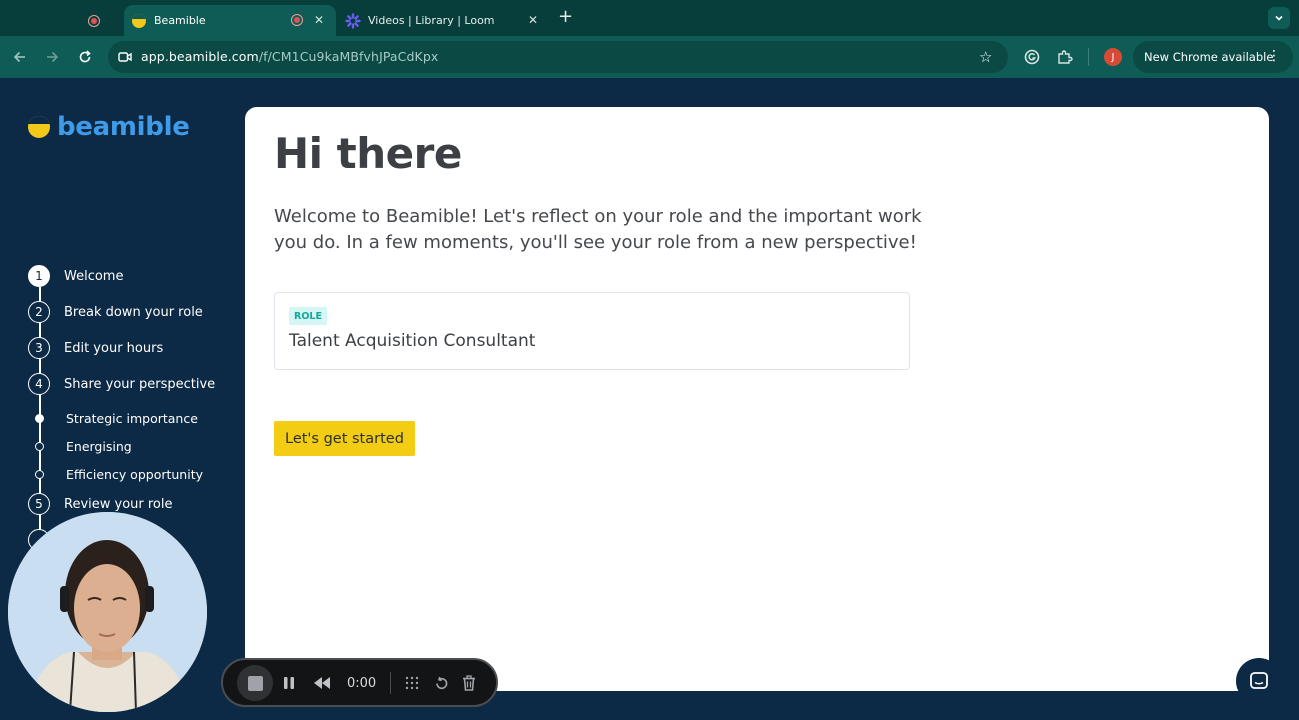 This screenshot has width=1299, height=720. I want to click on tab-search-button, so click(1279, 18).